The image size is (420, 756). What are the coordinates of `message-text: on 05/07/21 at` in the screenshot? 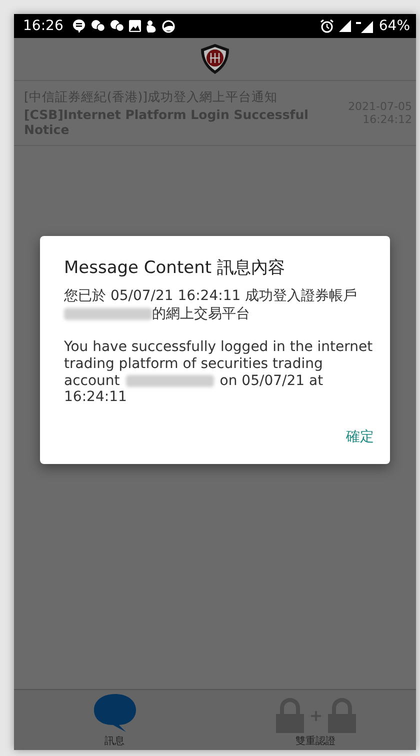 It's located at (272, 381).